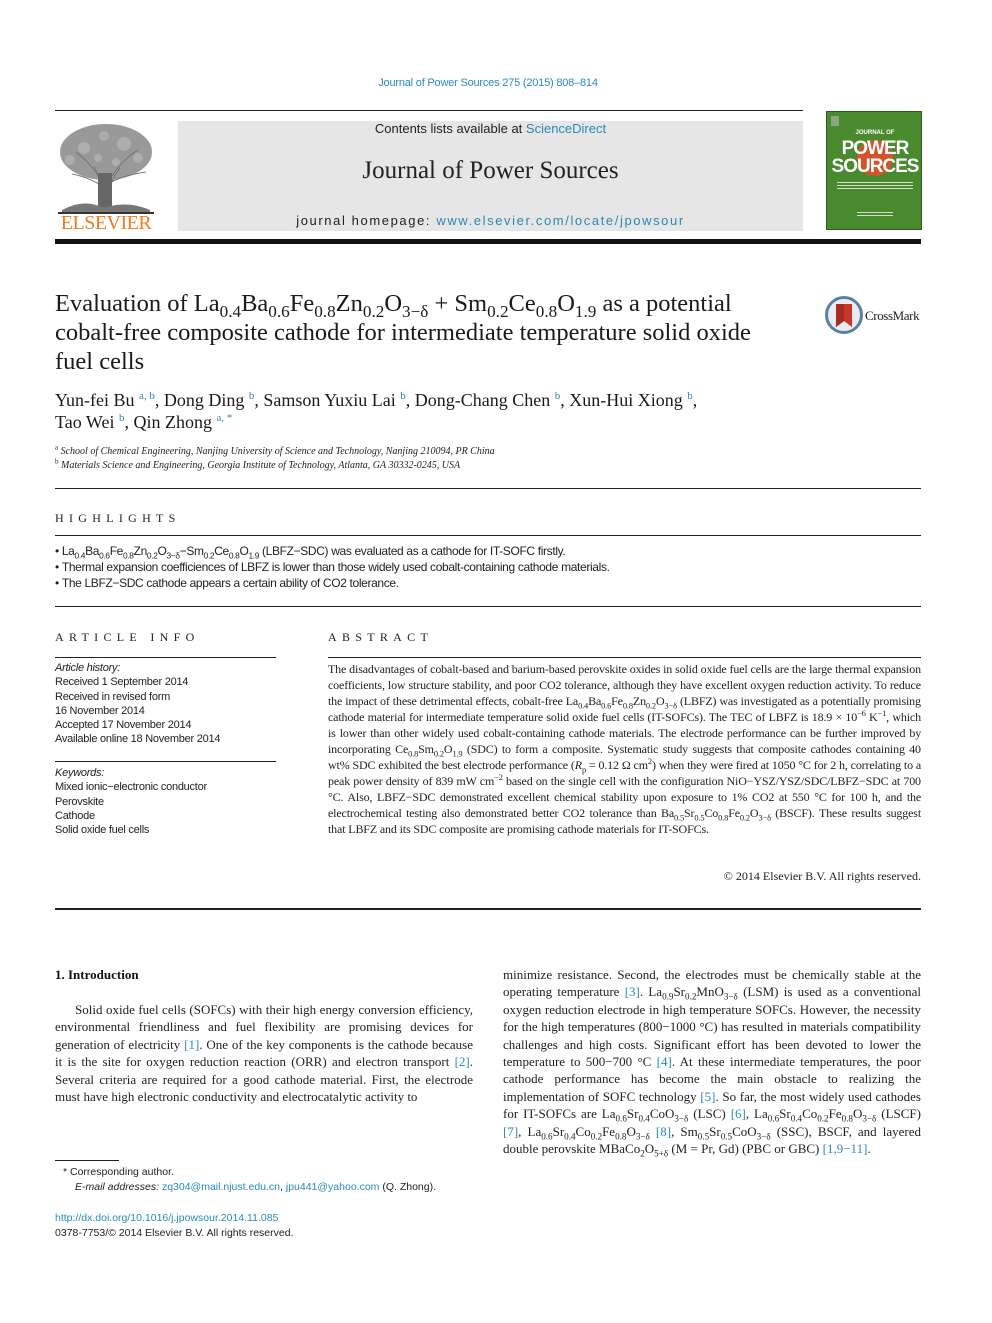  Describe the element at coordinates (845, 1148) in the screenshot. I see `reference-link: [1,9−11]` at that location.